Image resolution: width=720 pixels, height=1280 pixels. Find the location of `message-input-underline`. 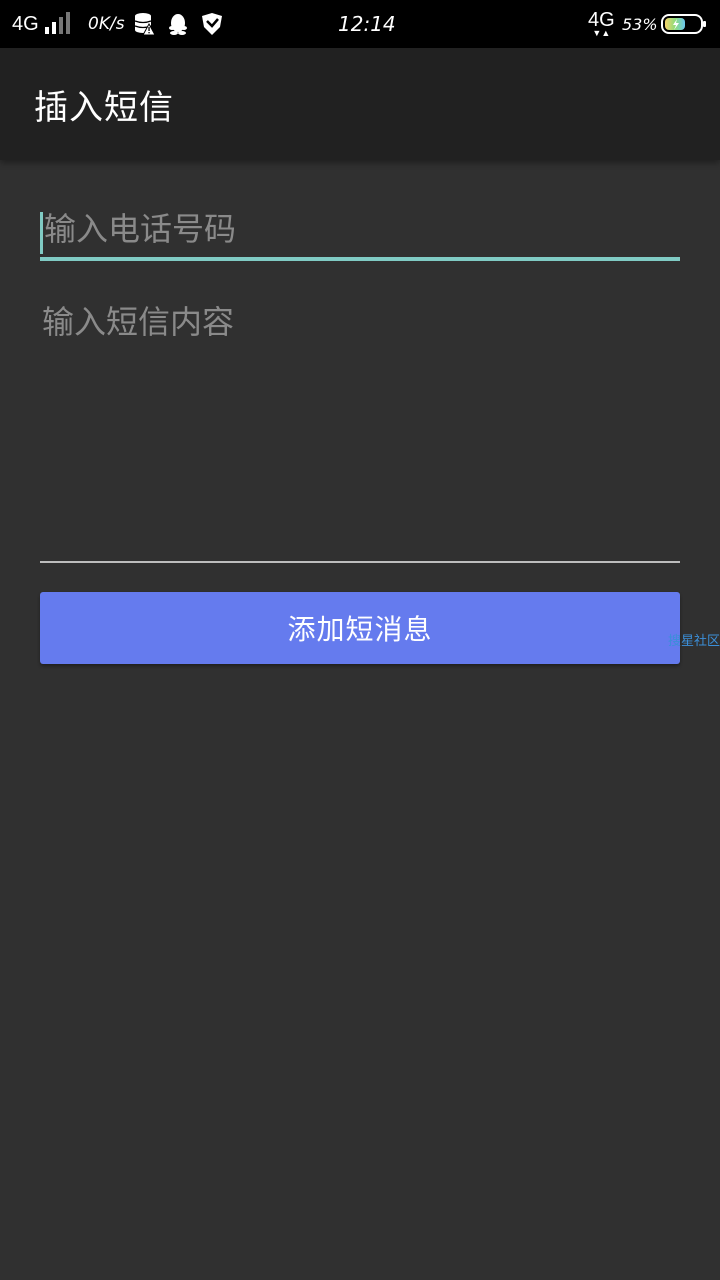

message-input-underline is located at coordinates (360, 562).